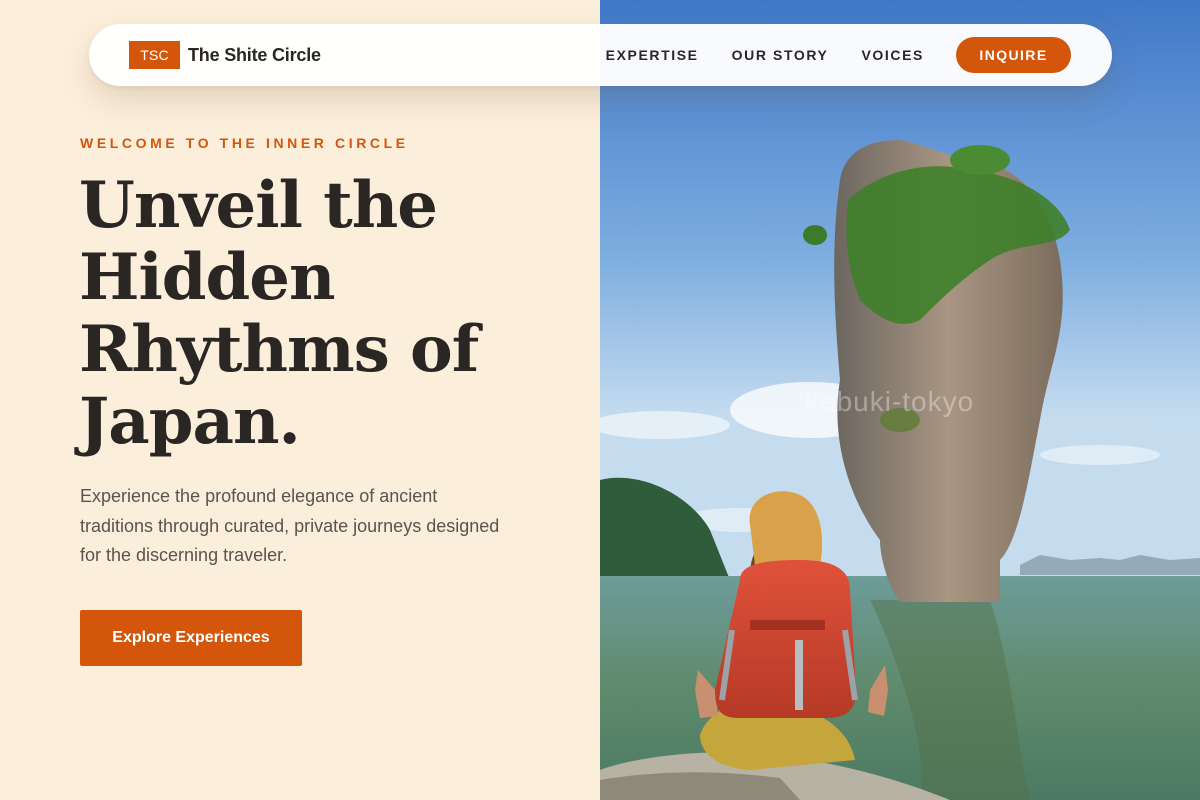 The width and height of the screenshot is (1200, 800). I want to click on nav-links: EXPERTISE OUR STORY VOICES INQUIRE, so click(838, 55).